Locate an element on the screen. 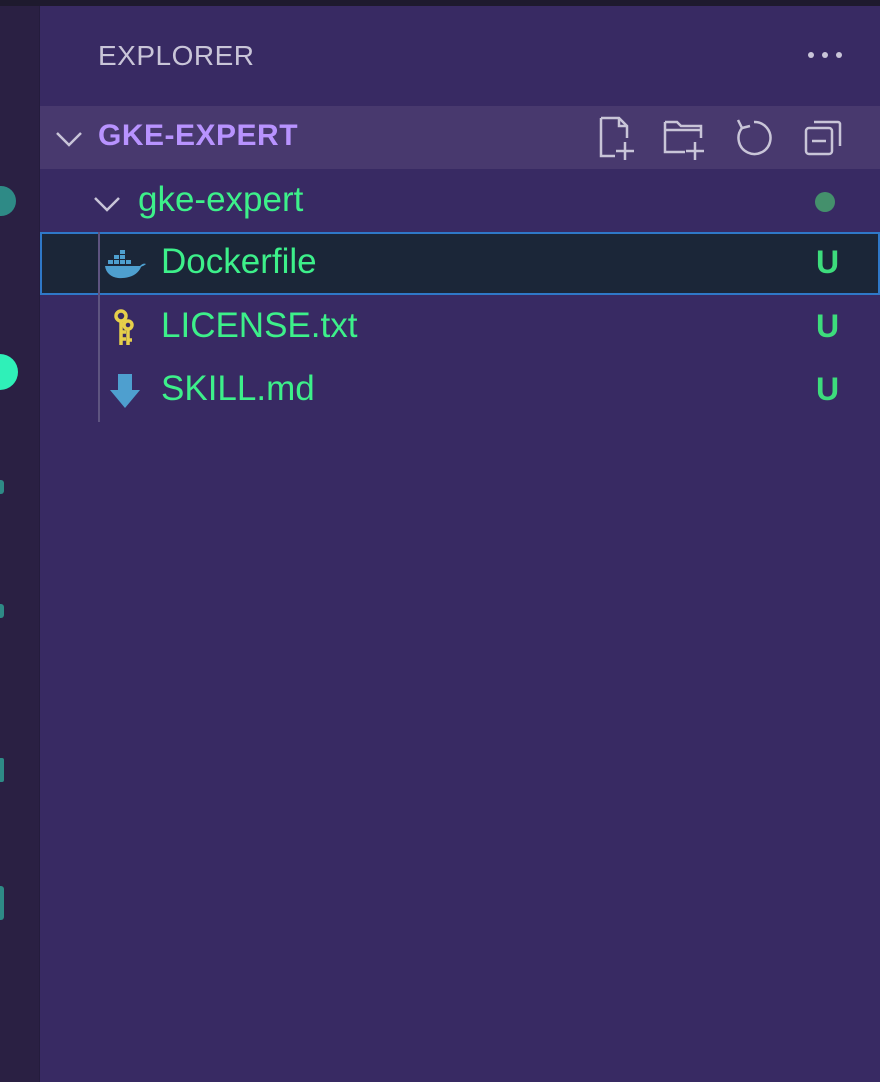 This screenshot has height=1082, width=880. testing-icon is located at coordinates (2, 770).